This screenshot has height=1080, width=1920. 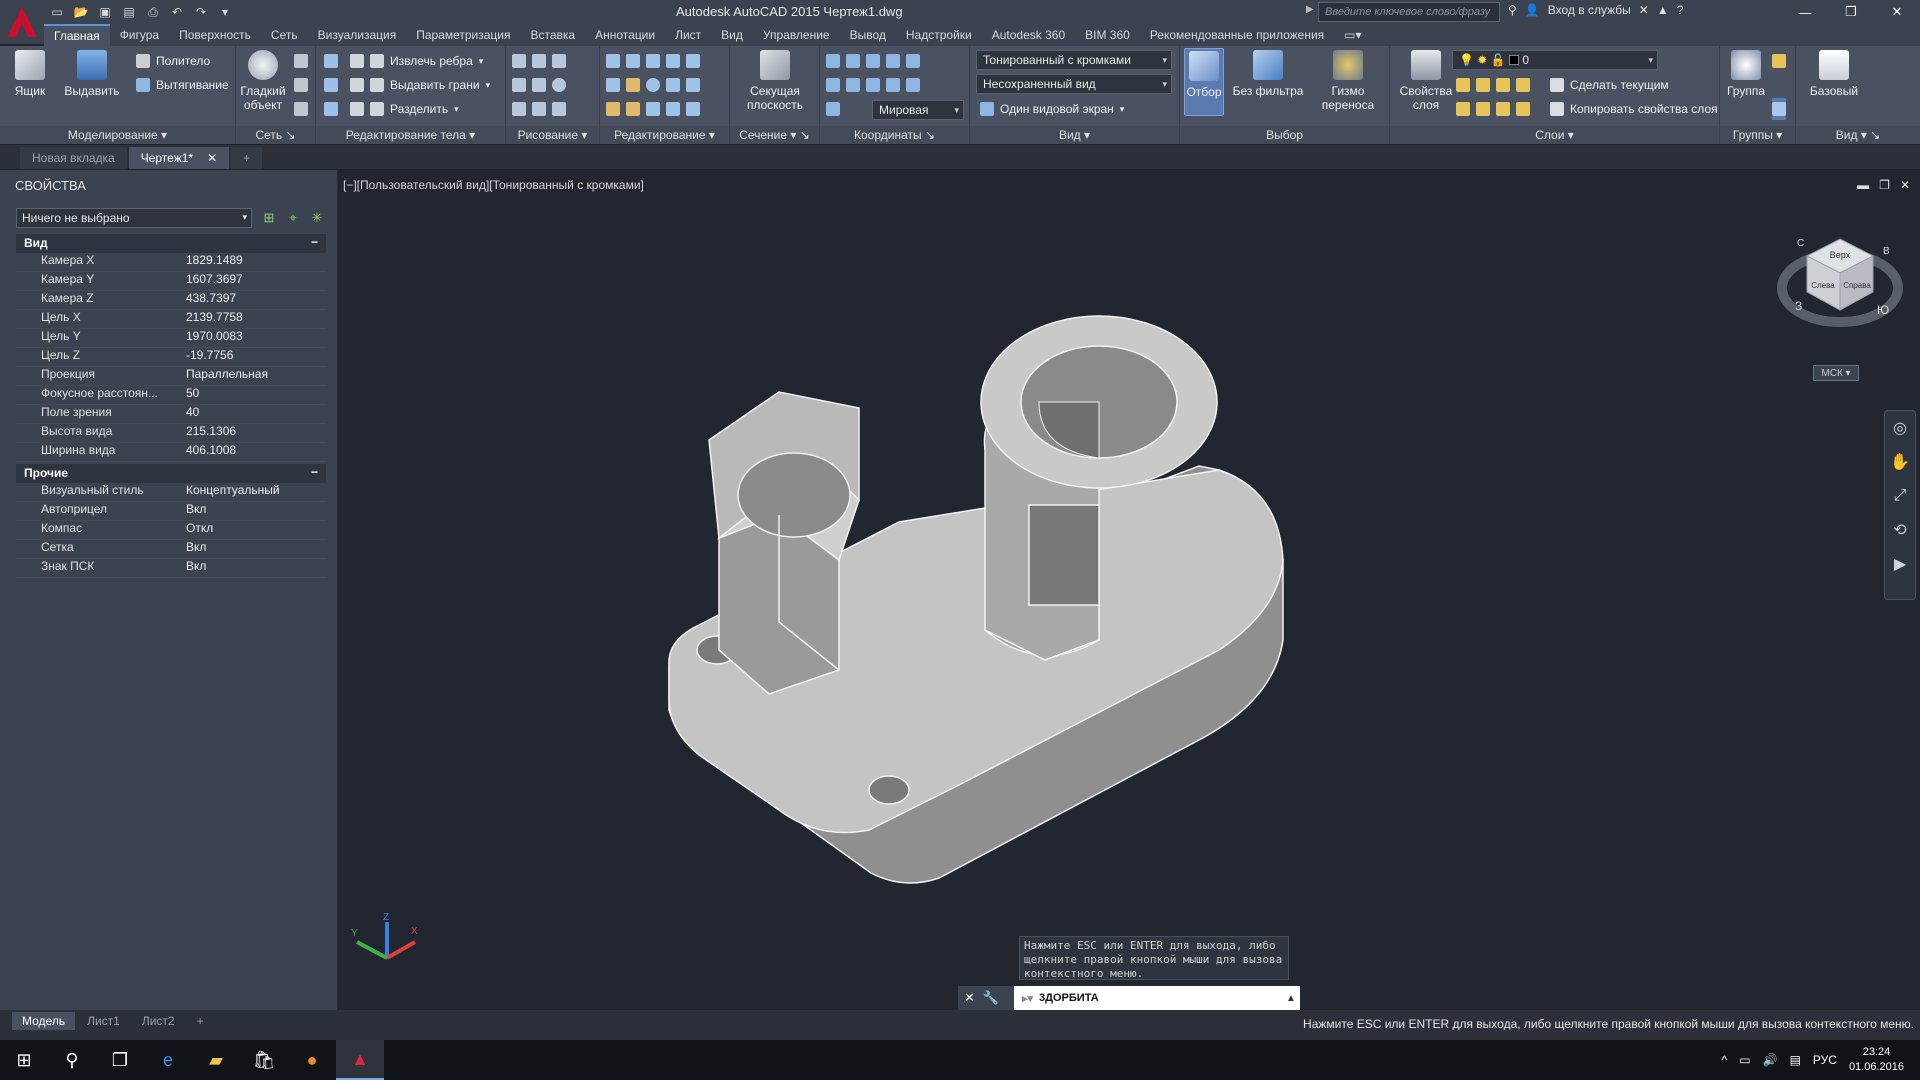 What do you see at coordinates (225, 12) in the screenshot?
I see `qat-dropdown-icon: ▾` at bounding box center [225, 12].